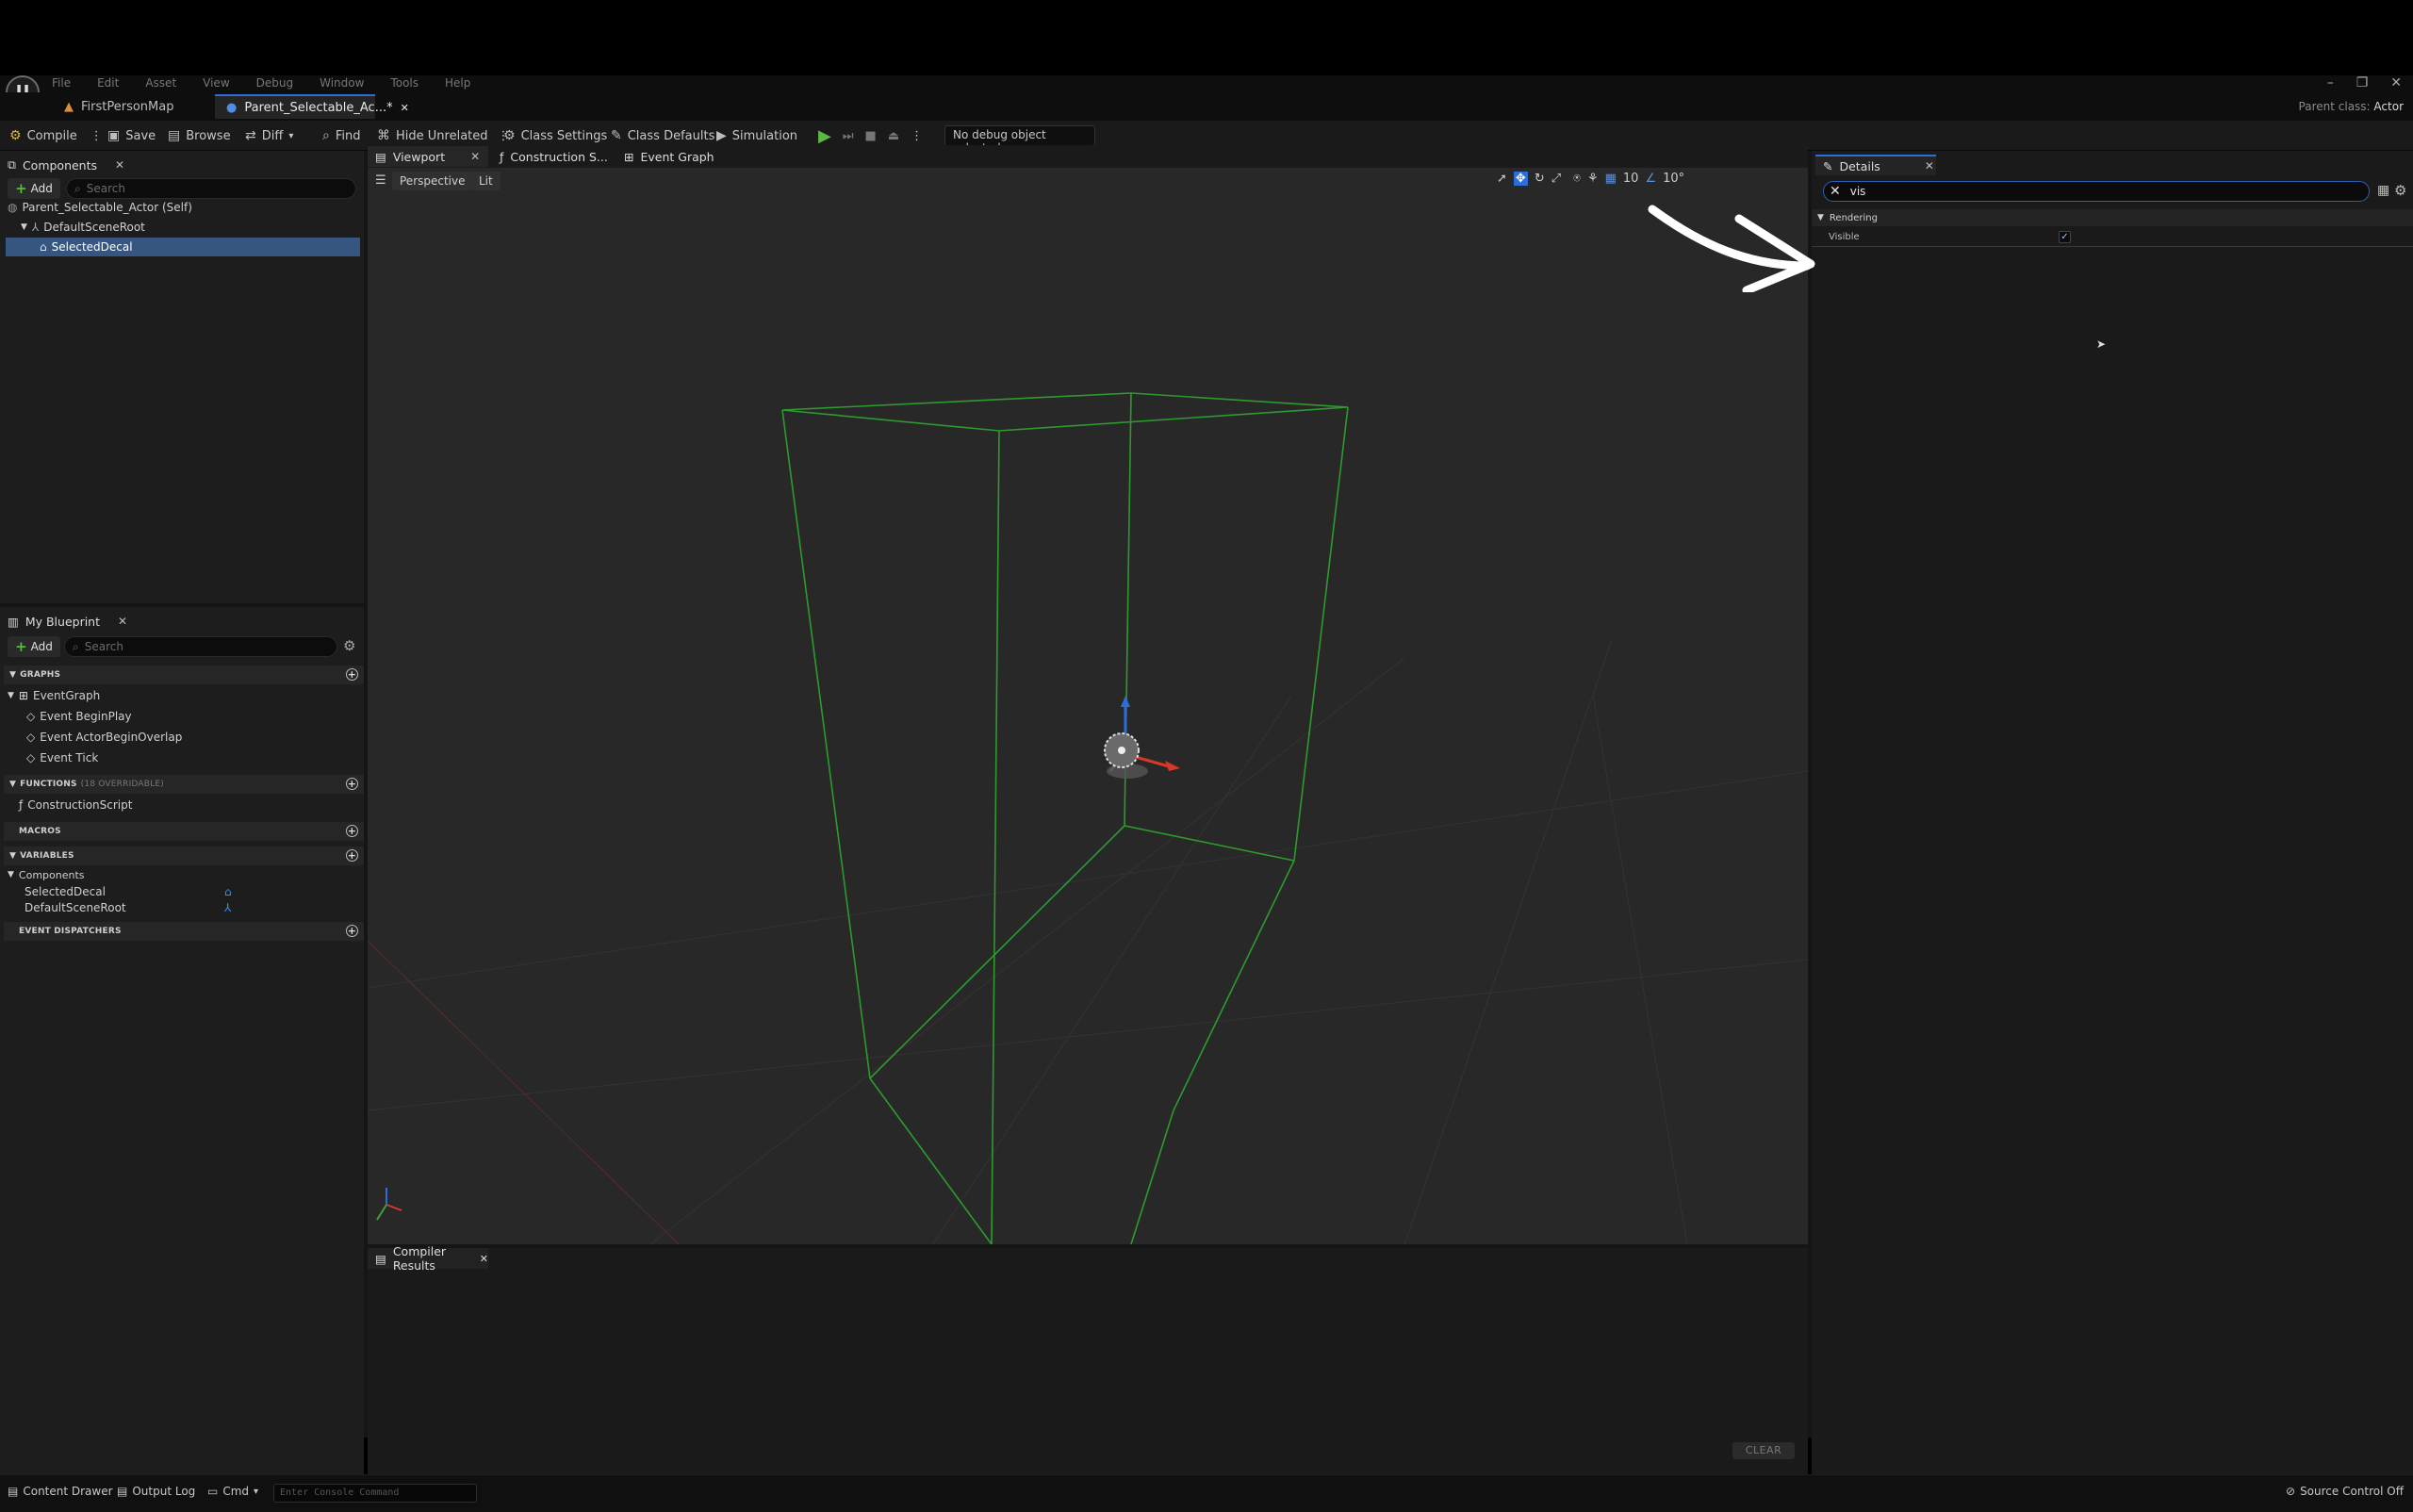  What do you see at coordinates (133, 908) in the screenshot?
I see `variable-default-scene-root: DefaultSceneRoot ⅄` at bounding box center [133, 908].